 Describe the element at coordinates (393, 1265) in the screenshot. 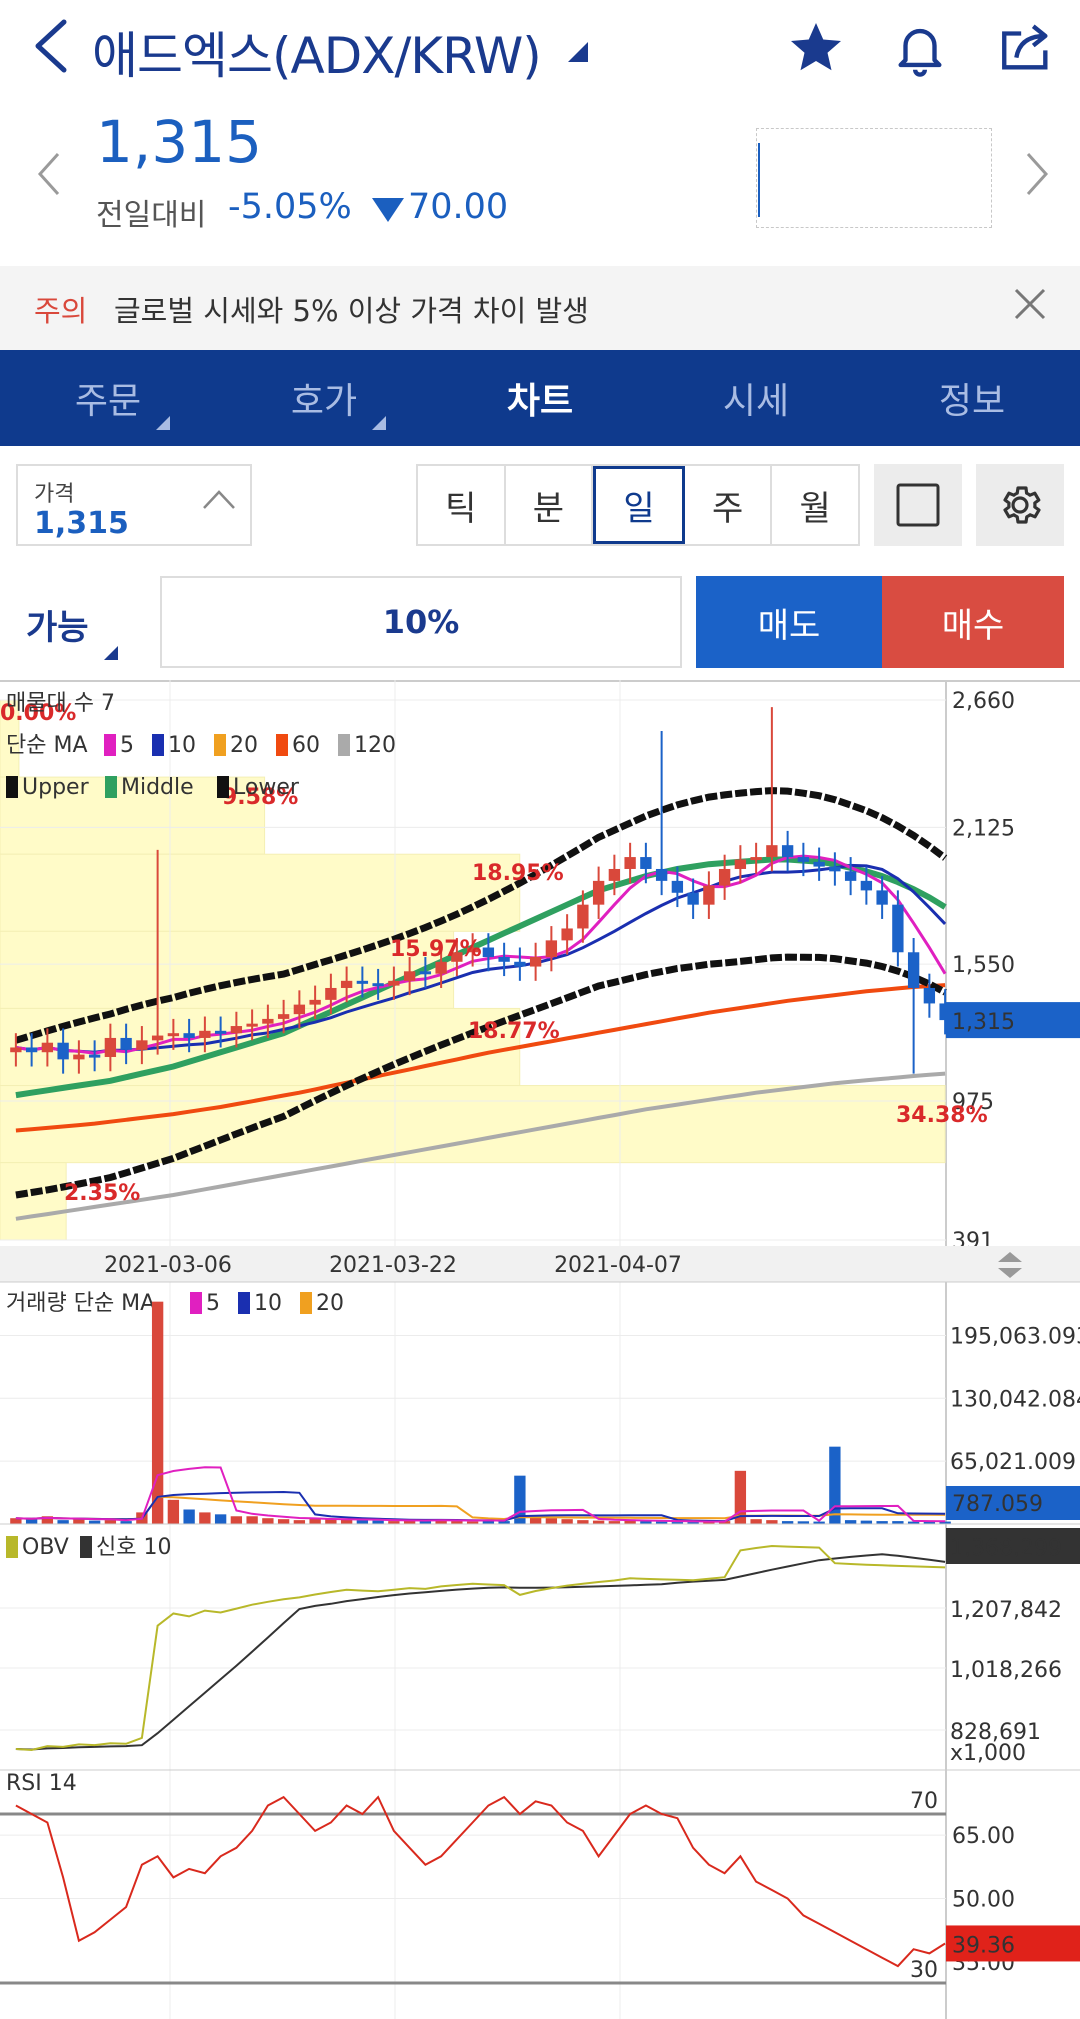

I see `x-tick-label: 2021-03-22` at that location.